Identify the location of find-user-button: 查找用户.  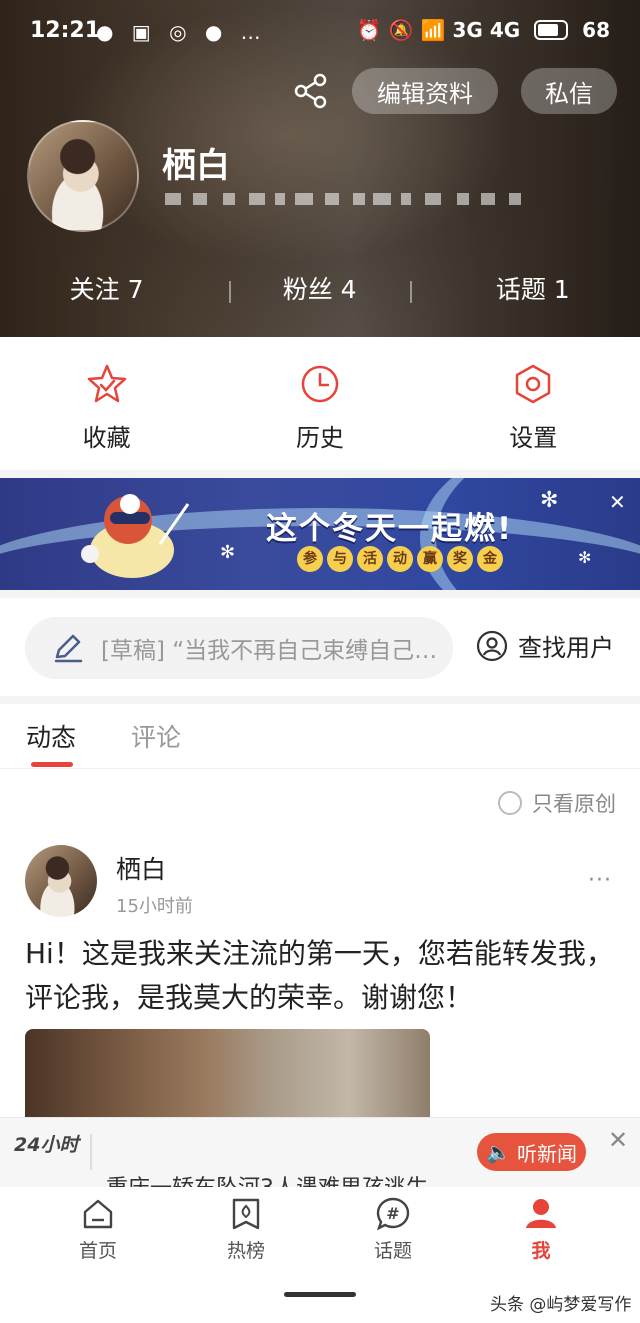
(545, 645).